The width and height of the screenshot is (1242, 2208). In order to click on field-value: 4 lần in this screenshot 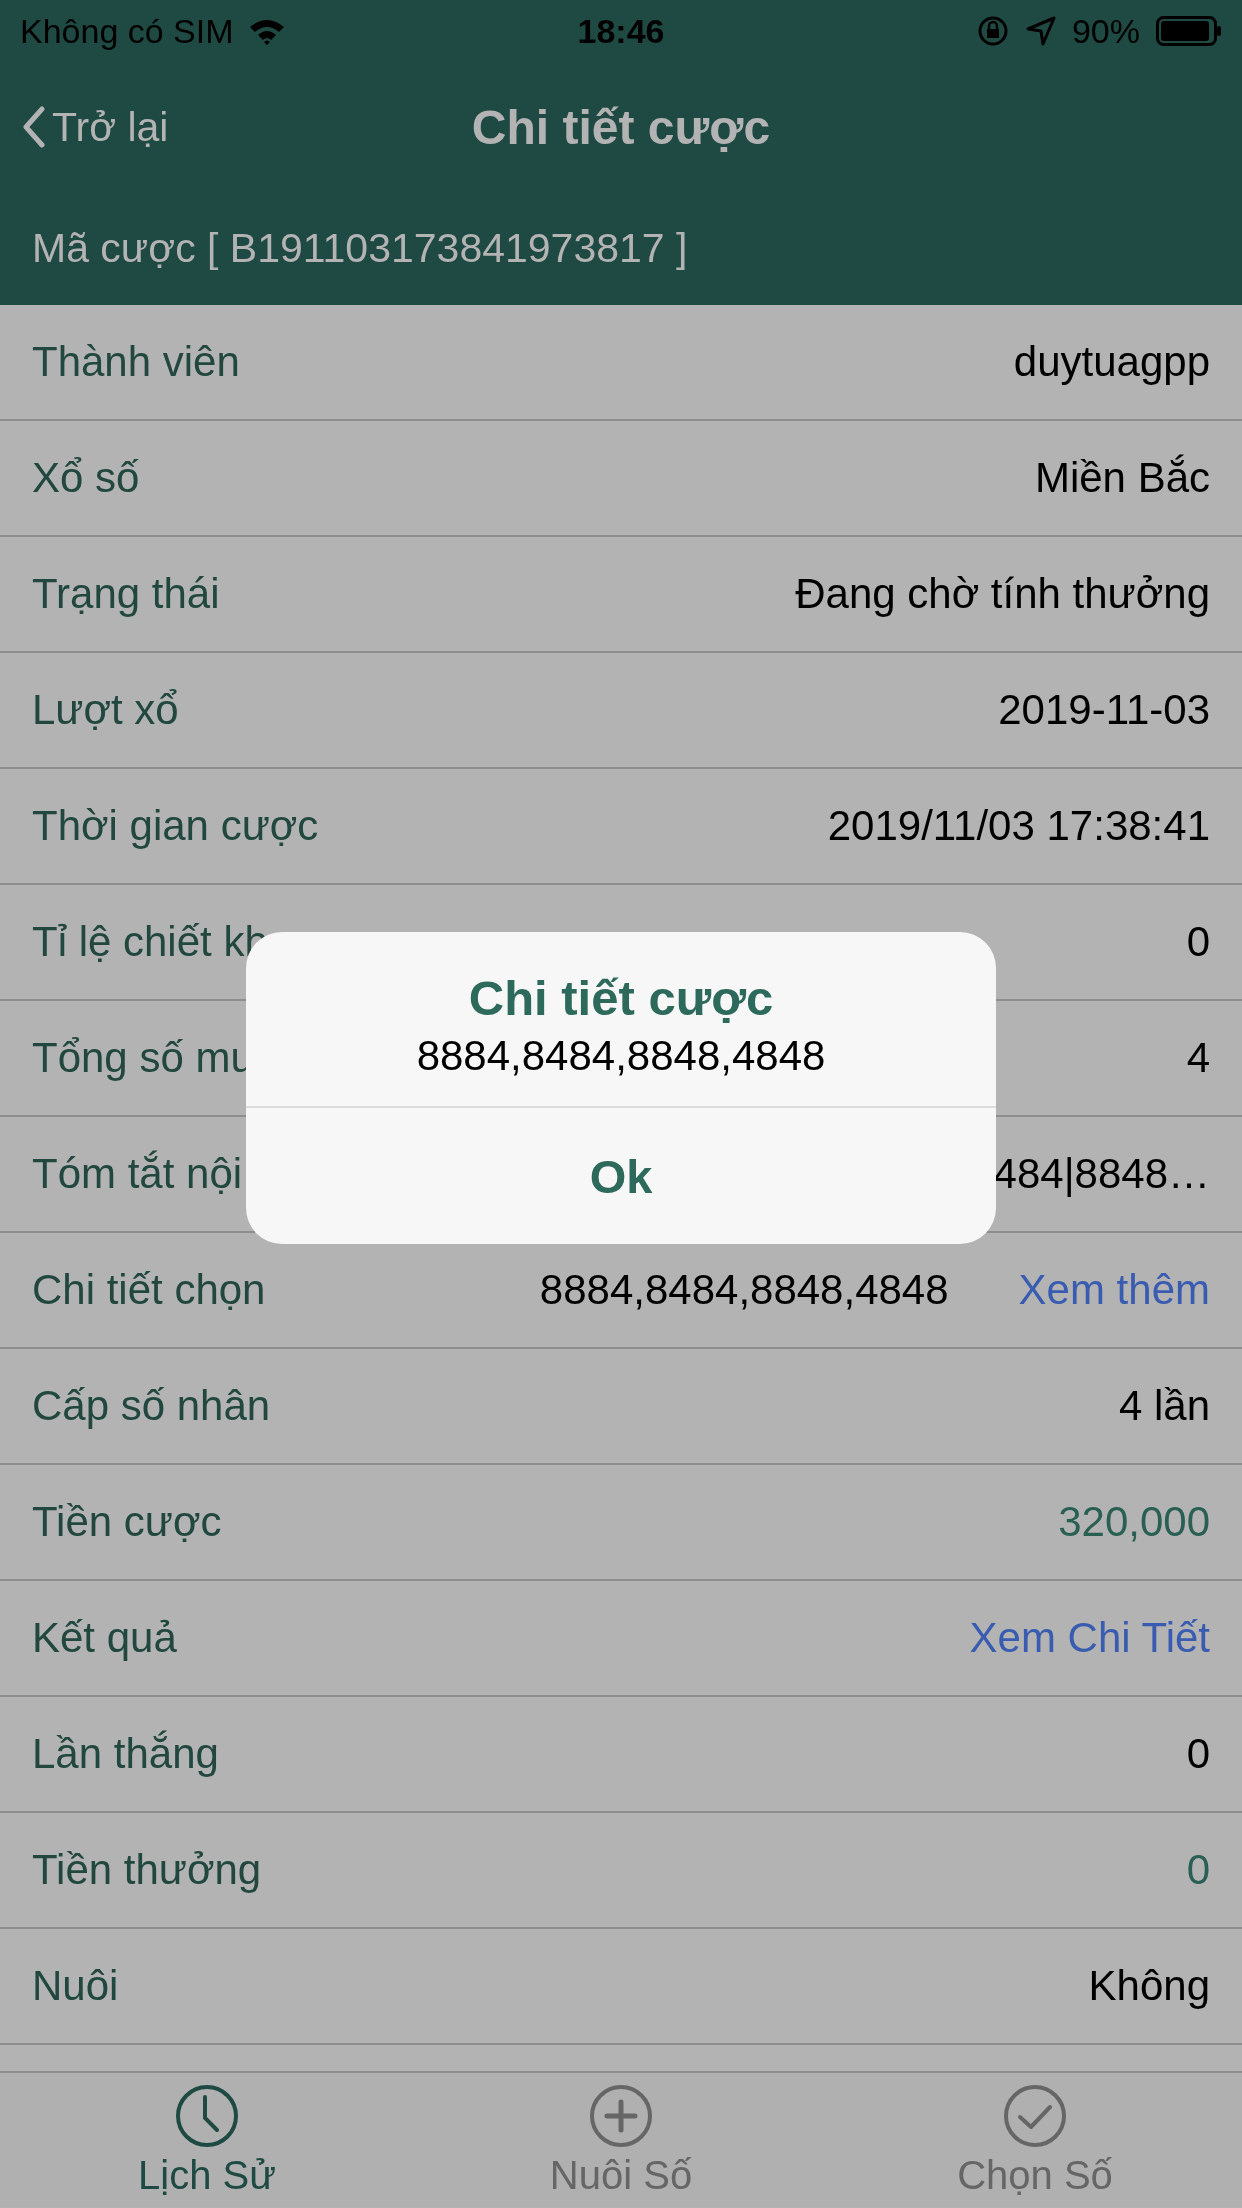, I will do `click(1164, 1406)`.